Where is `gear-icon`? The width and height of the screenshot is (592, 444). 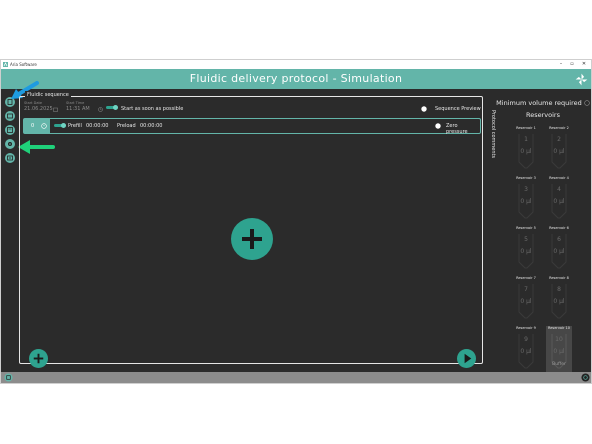
gear-icon is located at coordinates (10, 144).